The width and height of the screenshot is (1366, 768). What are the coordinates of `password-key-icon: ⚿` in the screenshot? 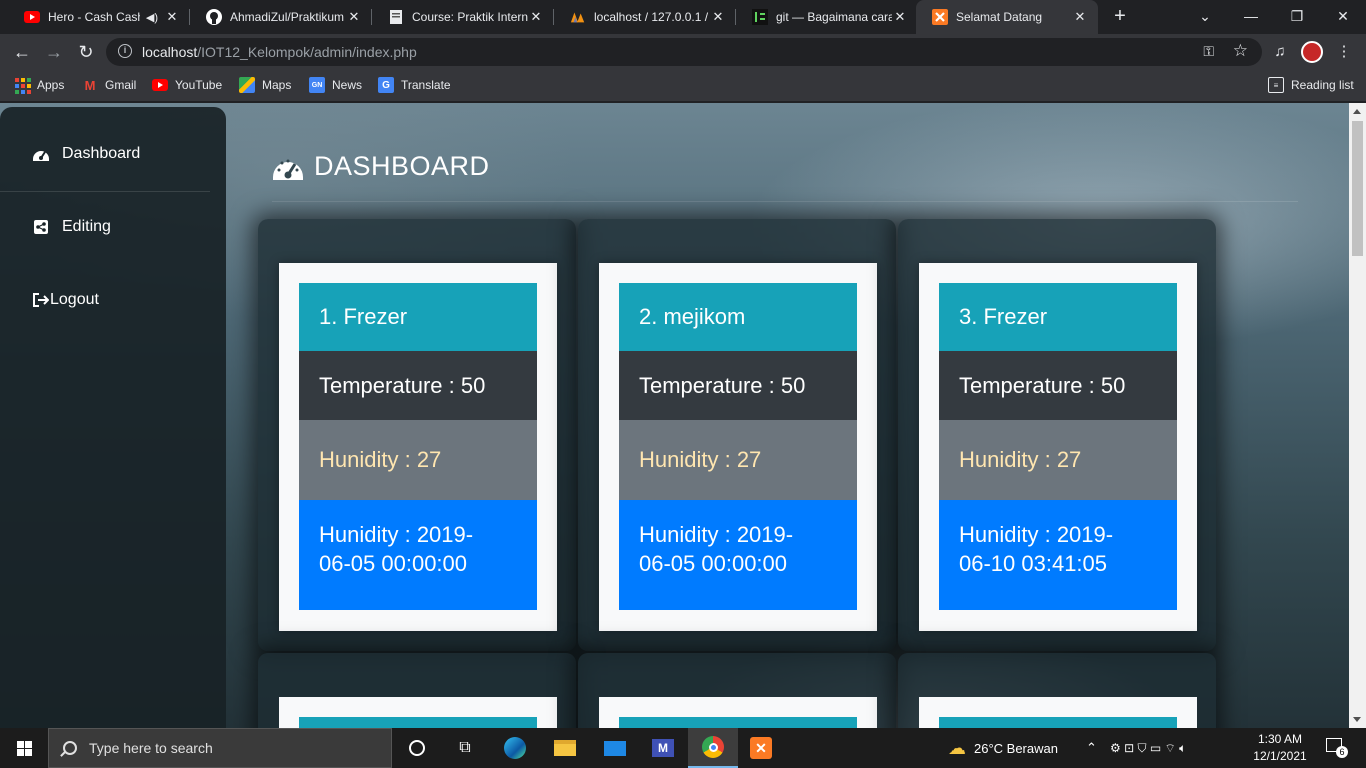 It's located at (1208, 51).